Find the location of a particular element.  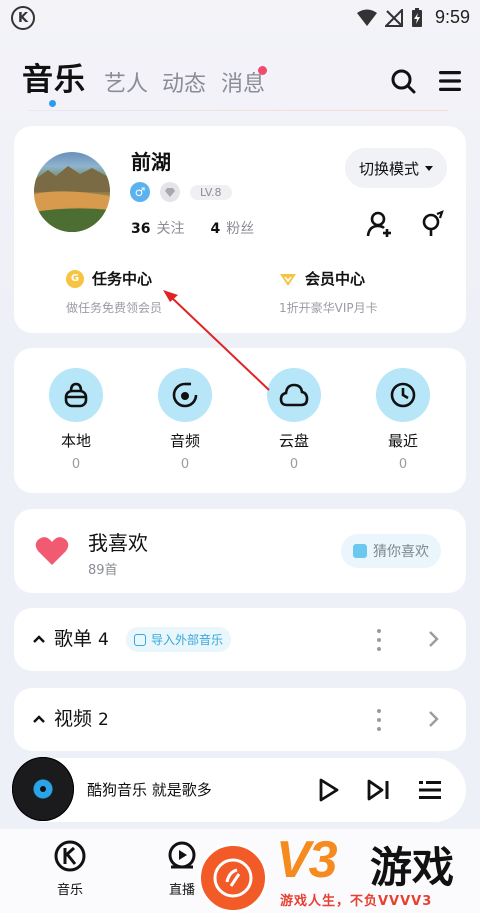

mic-icon is located at coordinates (431, 224).